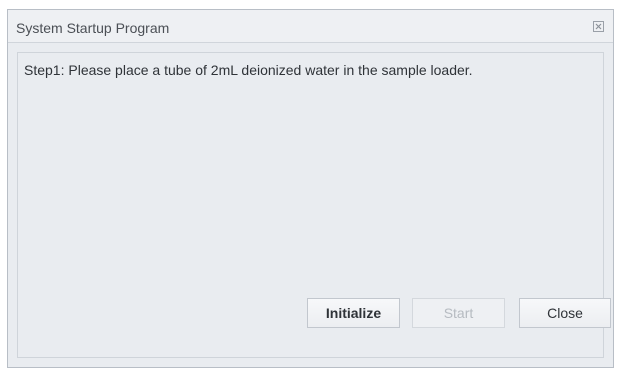 The width and height of the screenshot is (621, 375). I want to click on initialize-button: Initialize, so click(353, 313).